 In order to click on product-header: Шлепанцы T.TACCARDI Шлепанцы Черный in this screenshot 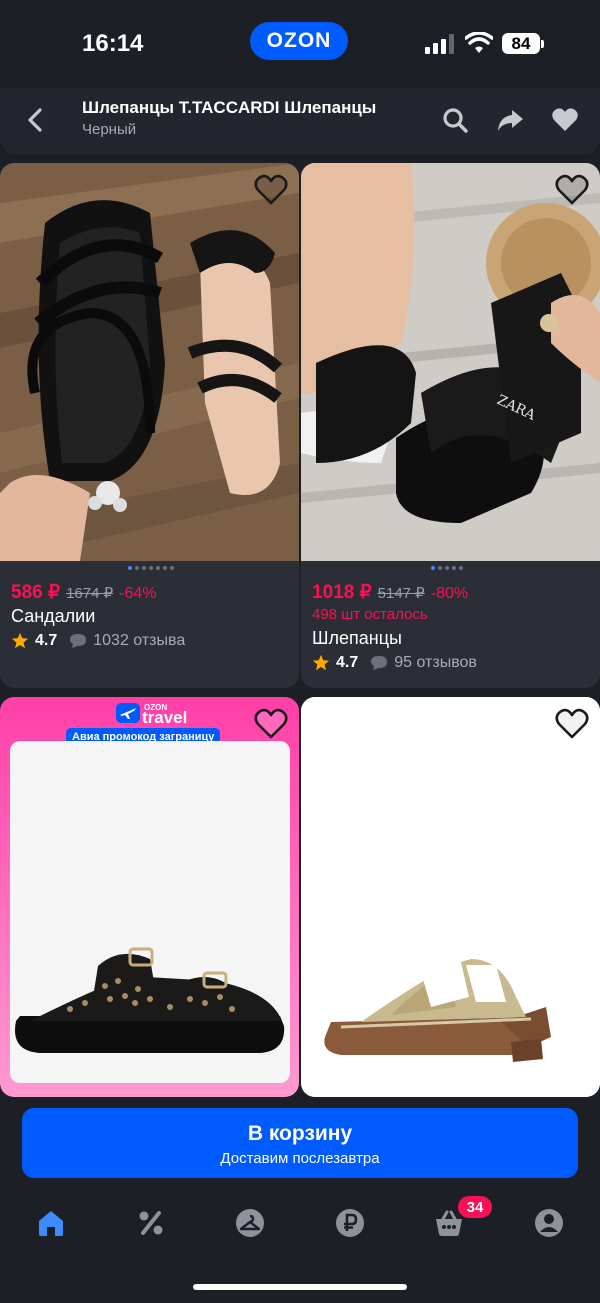, I will do `click(300, 121)`.